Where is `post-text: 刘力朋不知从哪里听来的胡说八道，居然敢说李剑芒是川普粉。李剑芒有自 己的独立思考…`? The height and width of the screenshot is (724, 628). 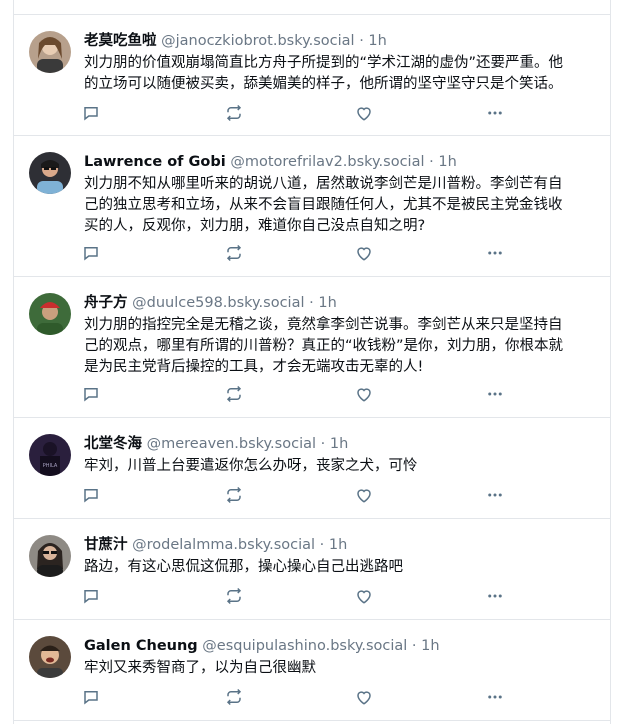
post-text: 刘力朋不知从哪里听来的胡说八道，居然敢说李剑芒是川普粉。李剑芒有自 己的独立思考… is located at coordinates (338, 205).